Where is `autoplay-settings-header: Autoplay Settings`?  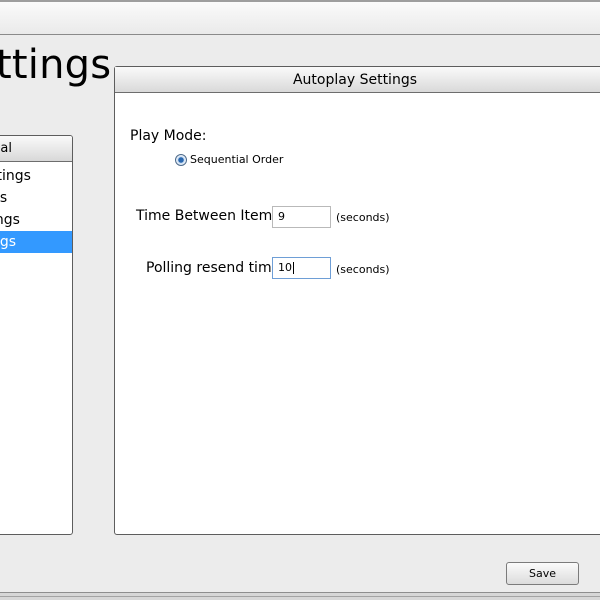
autoplay-settings-header: Autoplay Settings is located at coordinates (357, 80).